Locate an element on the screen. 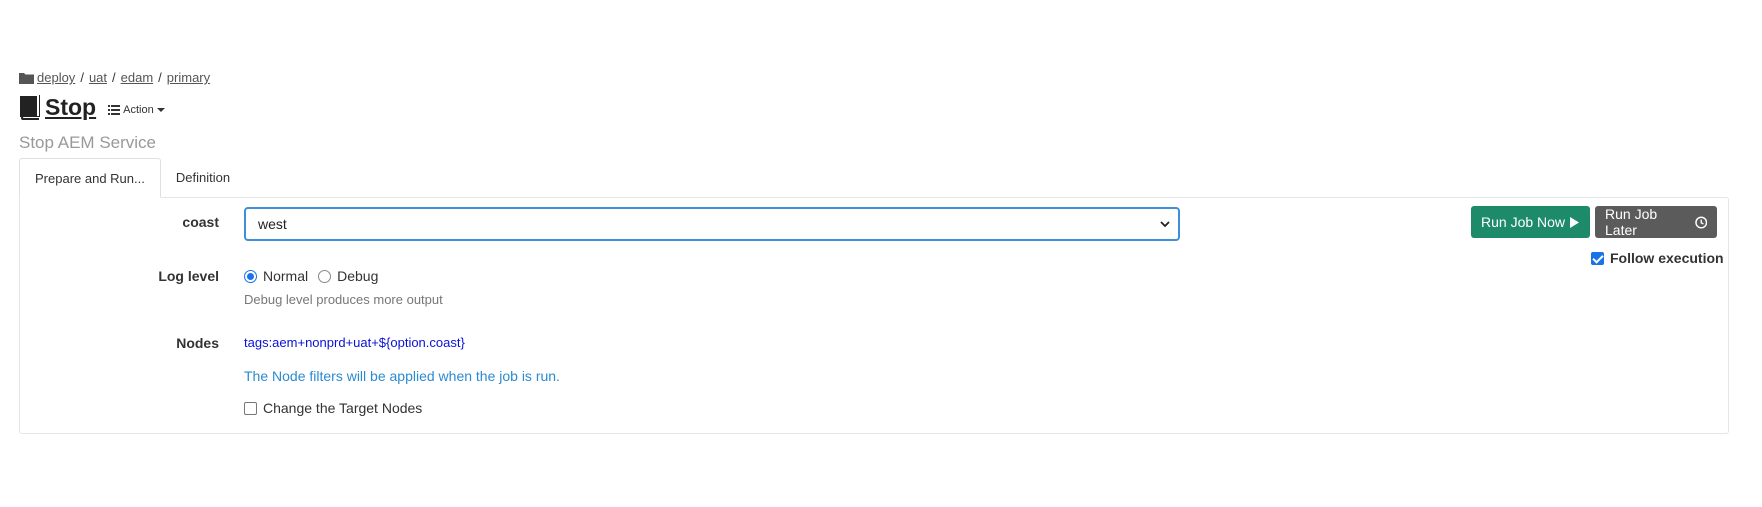 This screenshot has height=507, width=1762. job-description: Stop AEM Service is located at coordinates (88, 142).